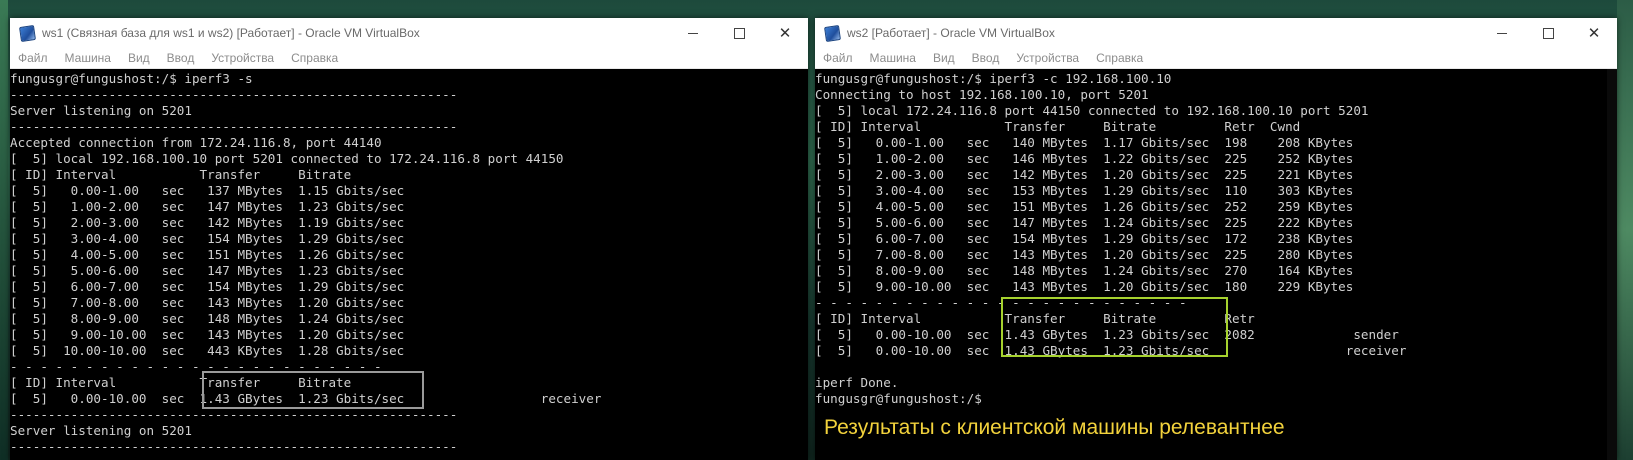  Describe the element at coordinates (4, 230) in the screenshot. I see `desktop-background-left` at that location.